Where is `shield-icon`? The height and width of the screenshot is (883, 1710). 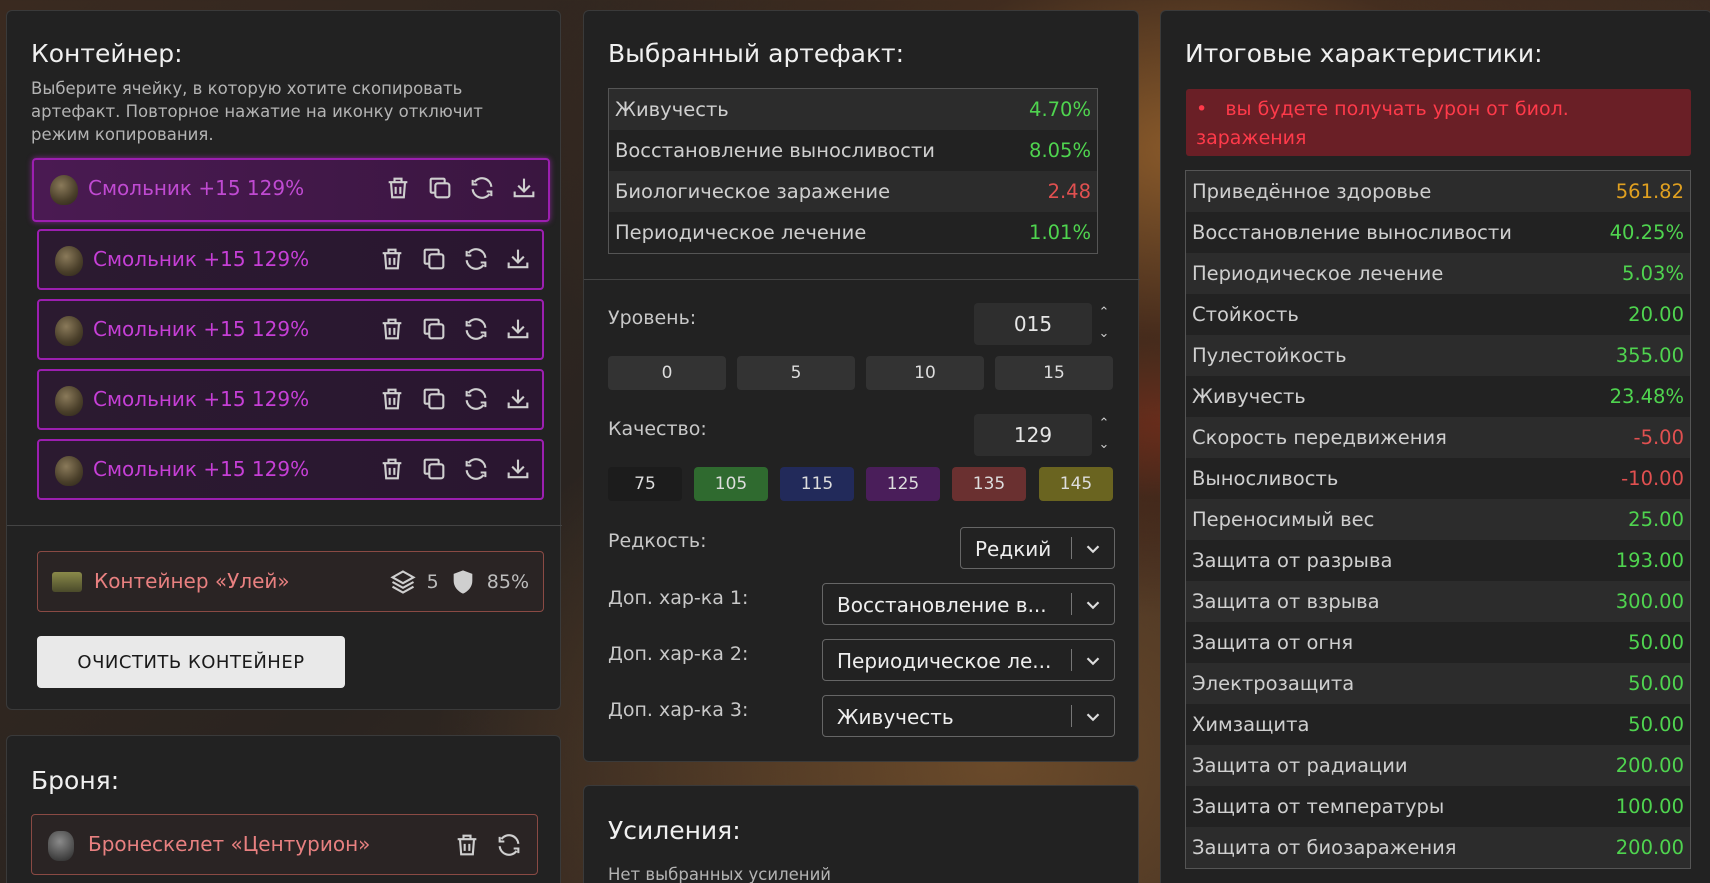
shield-icon is located at coordinates (463, 582).